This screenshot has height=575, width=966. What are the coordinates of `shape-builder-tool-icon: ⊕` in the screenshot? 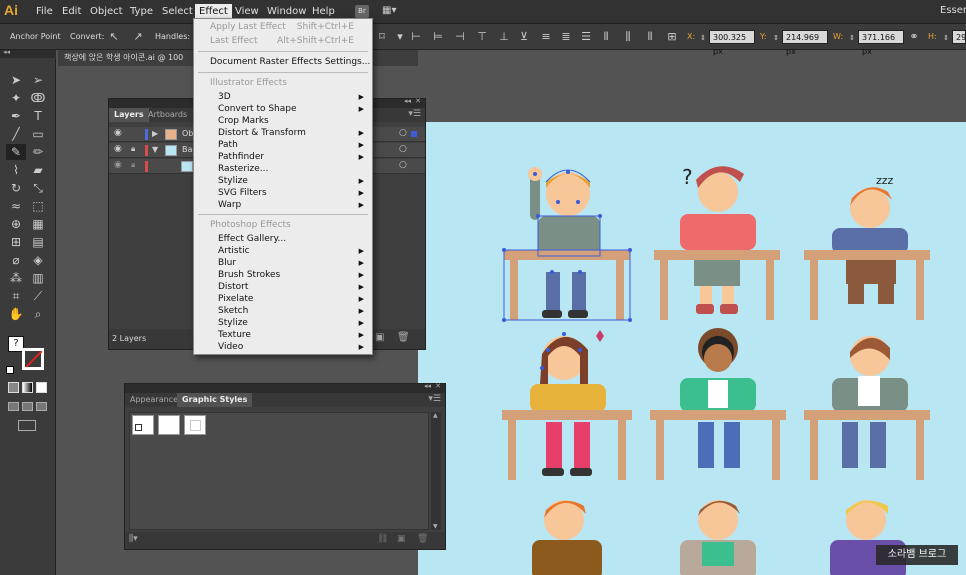 It's located at (16, 224).